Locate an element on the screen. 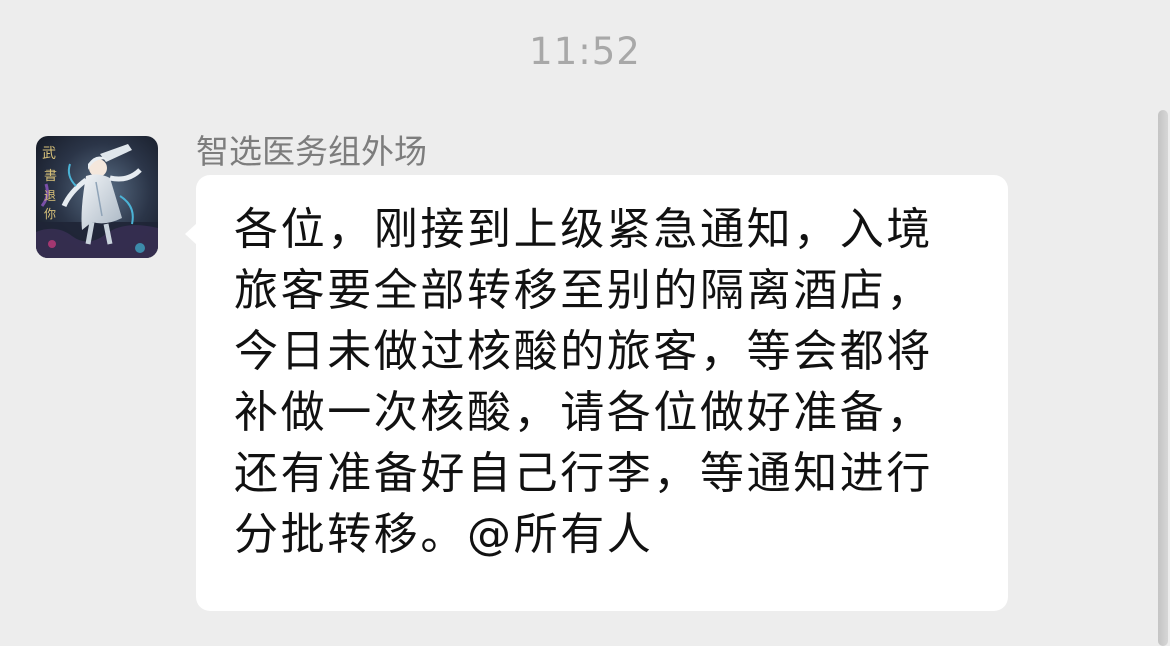 The height and width of the screenshot is (646, 1170). svg-text: 退 is located at coordinates (50, 196).